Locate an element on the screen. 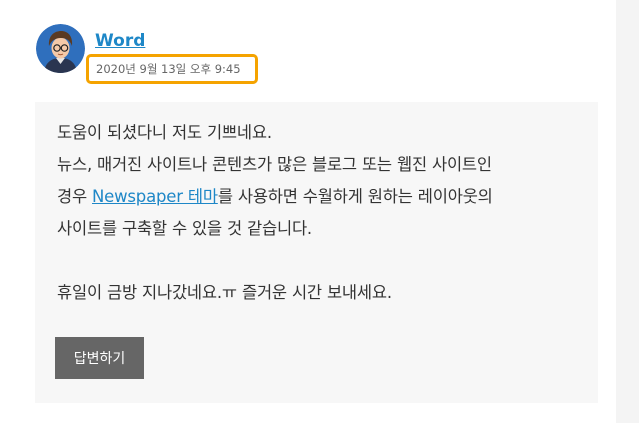 The height and width of the screenshot is (423, 639). avatar-image is located at coordinates (60, 48).